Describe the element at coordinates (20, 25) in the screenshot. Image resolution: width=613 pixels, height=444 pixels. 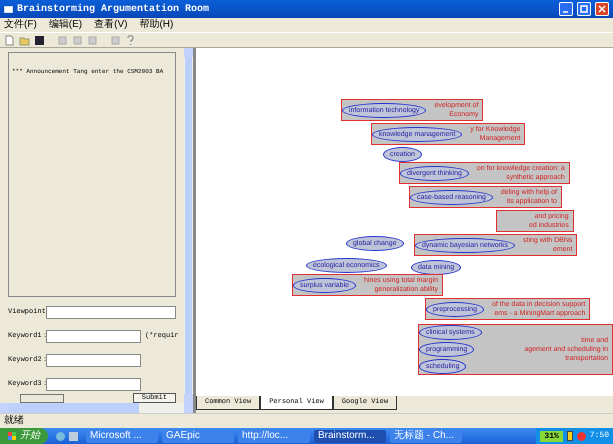
I see `menu-item: 文件(F)` at that location.